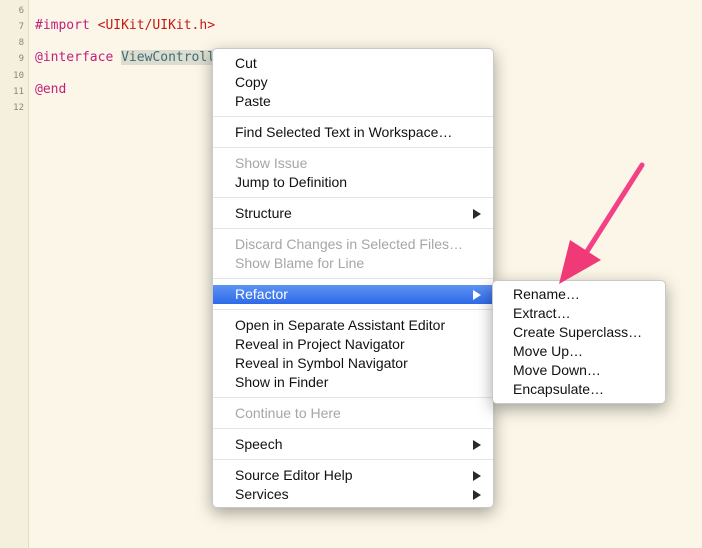  I want to click on arrow-icon, so click(602, 223).